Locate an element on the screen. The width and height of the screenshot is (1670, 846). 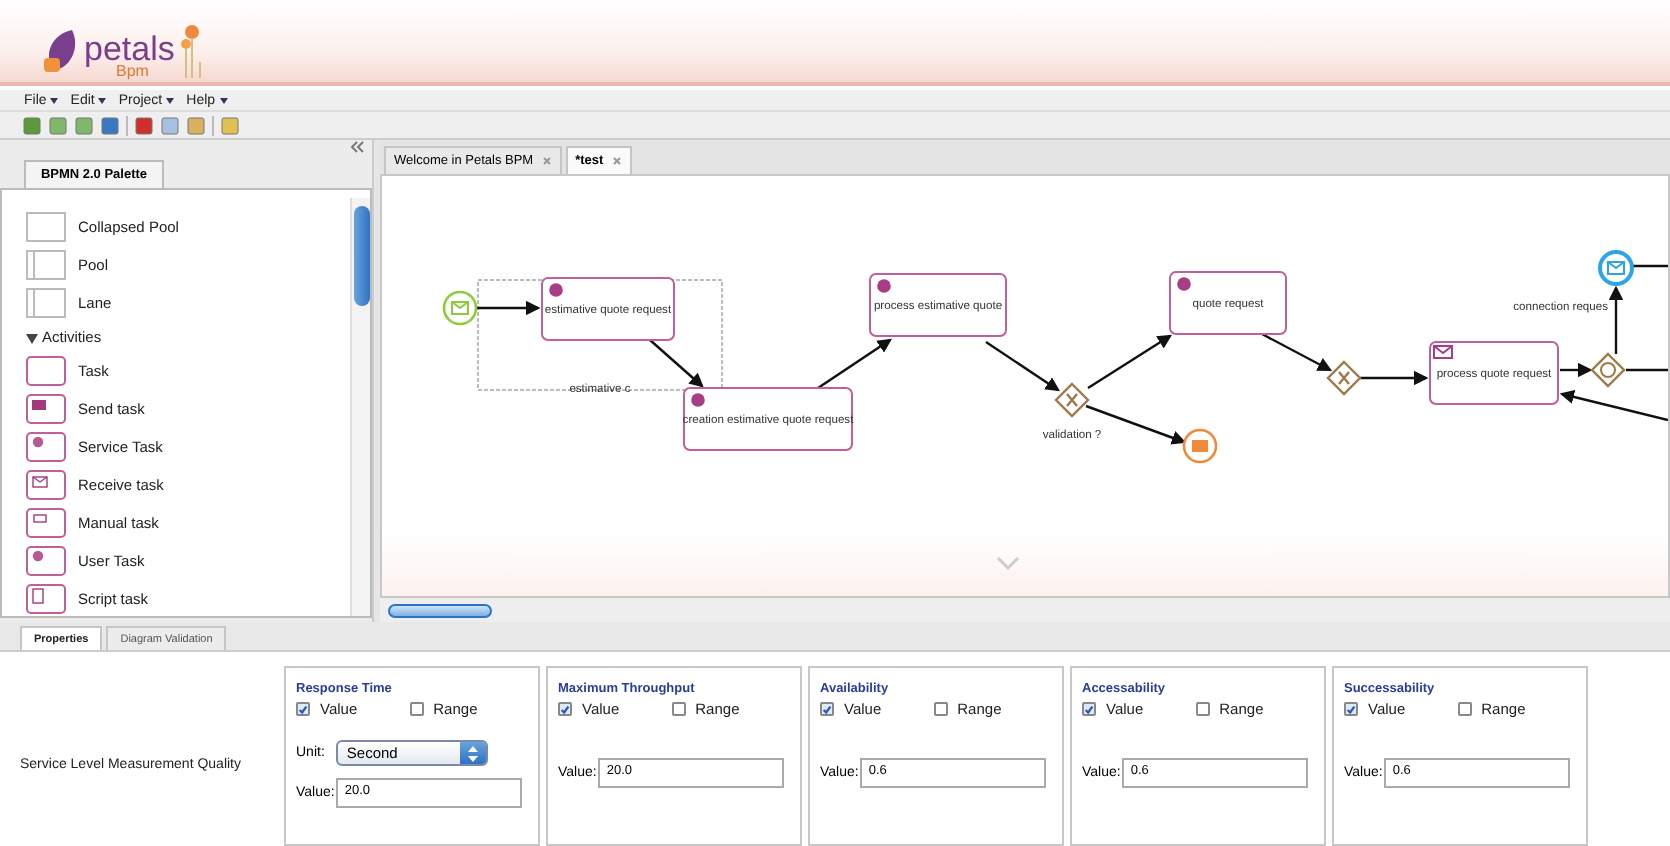
stepper-arrows-icon is located at coordinates (473, 753).